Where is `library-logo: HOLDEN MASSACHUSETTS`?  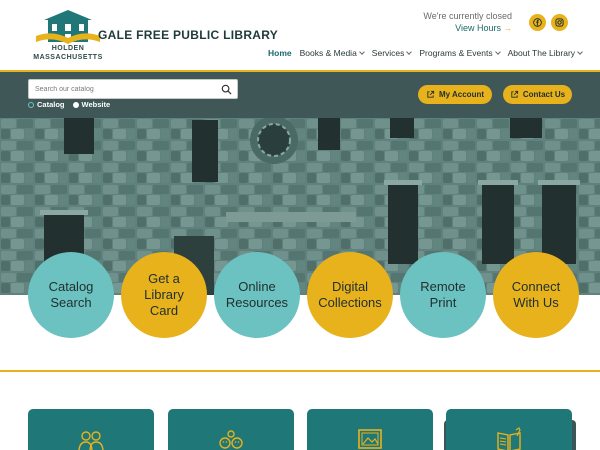
library-logo: HOLDEN MASSACHUSETTS is located at coordinates (68, 37).